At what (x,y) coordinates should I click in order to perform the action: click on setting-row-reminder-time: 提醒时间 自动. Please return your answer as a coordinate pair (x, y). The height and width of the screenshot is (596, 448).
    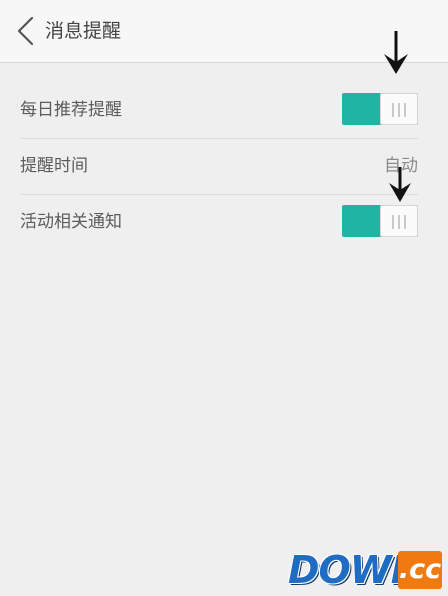
    Looking at the image, I should click on (219, 166).